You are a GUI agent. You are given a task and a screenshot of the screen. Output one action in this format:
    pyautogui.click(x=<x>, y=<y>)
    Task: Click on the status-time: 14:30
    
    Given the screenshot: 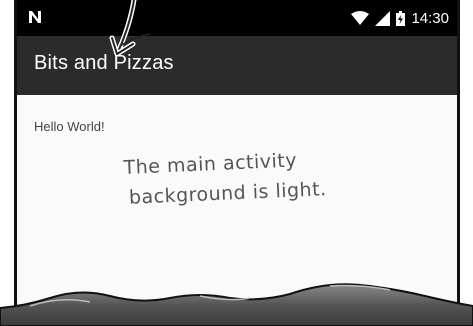 What is the action you would take?
    pyautogui.click(x=430, y=18)
    